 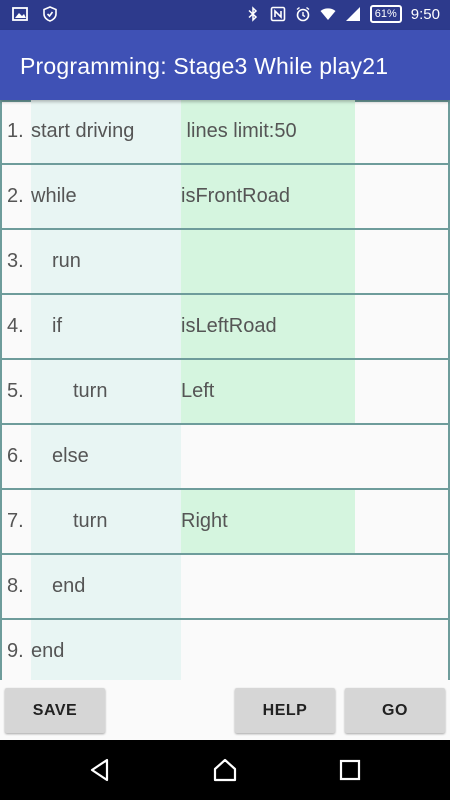 What do you see at coordinates (385, 14) in the screenshot?
I see `battery-indicator: 61%` at bounding box center [385, 14].